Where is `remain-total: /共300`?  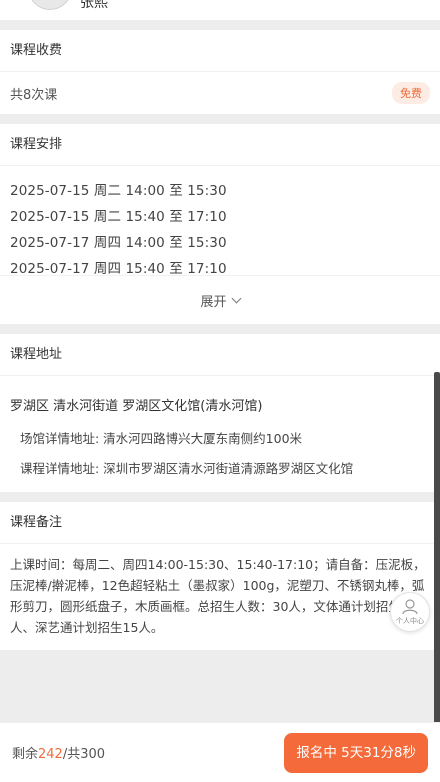 remain-total: /共300 is located at coordinates (84, 754).